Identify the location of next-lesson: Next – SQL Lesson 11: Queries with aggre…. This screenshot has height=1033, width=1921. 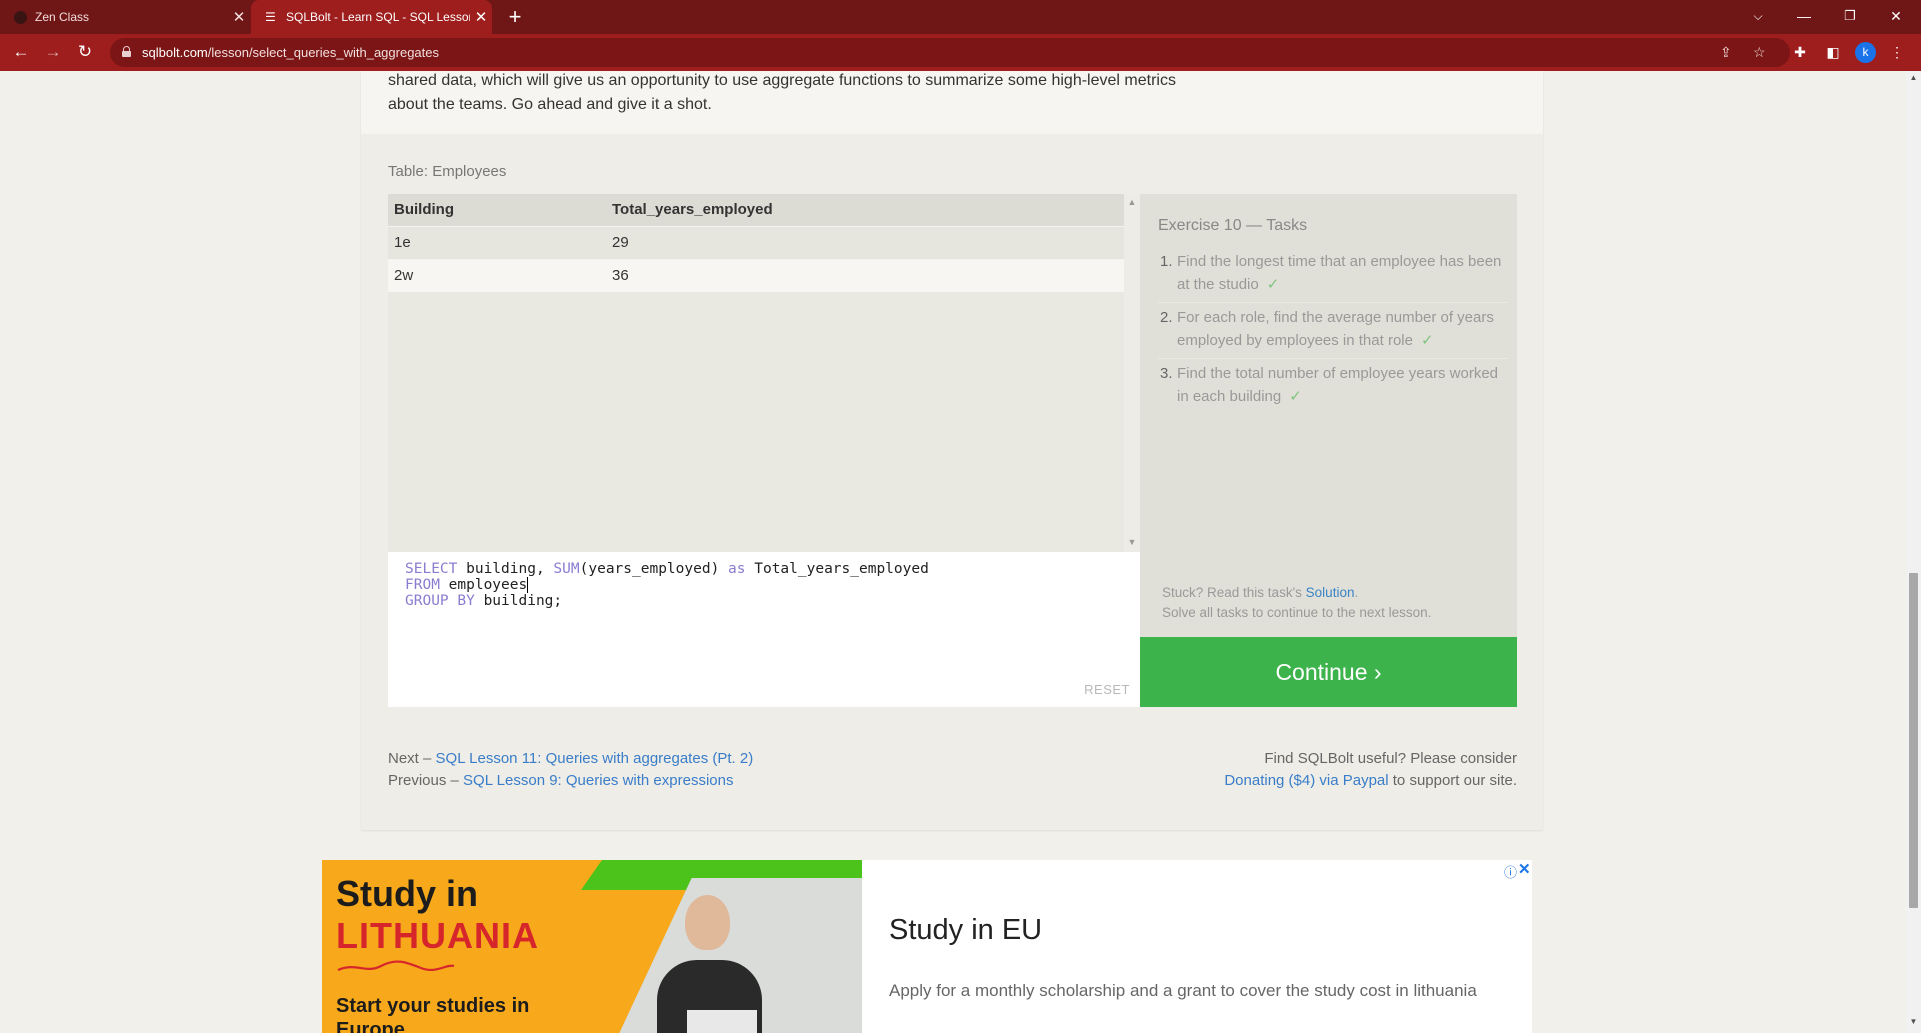
(570, 759).